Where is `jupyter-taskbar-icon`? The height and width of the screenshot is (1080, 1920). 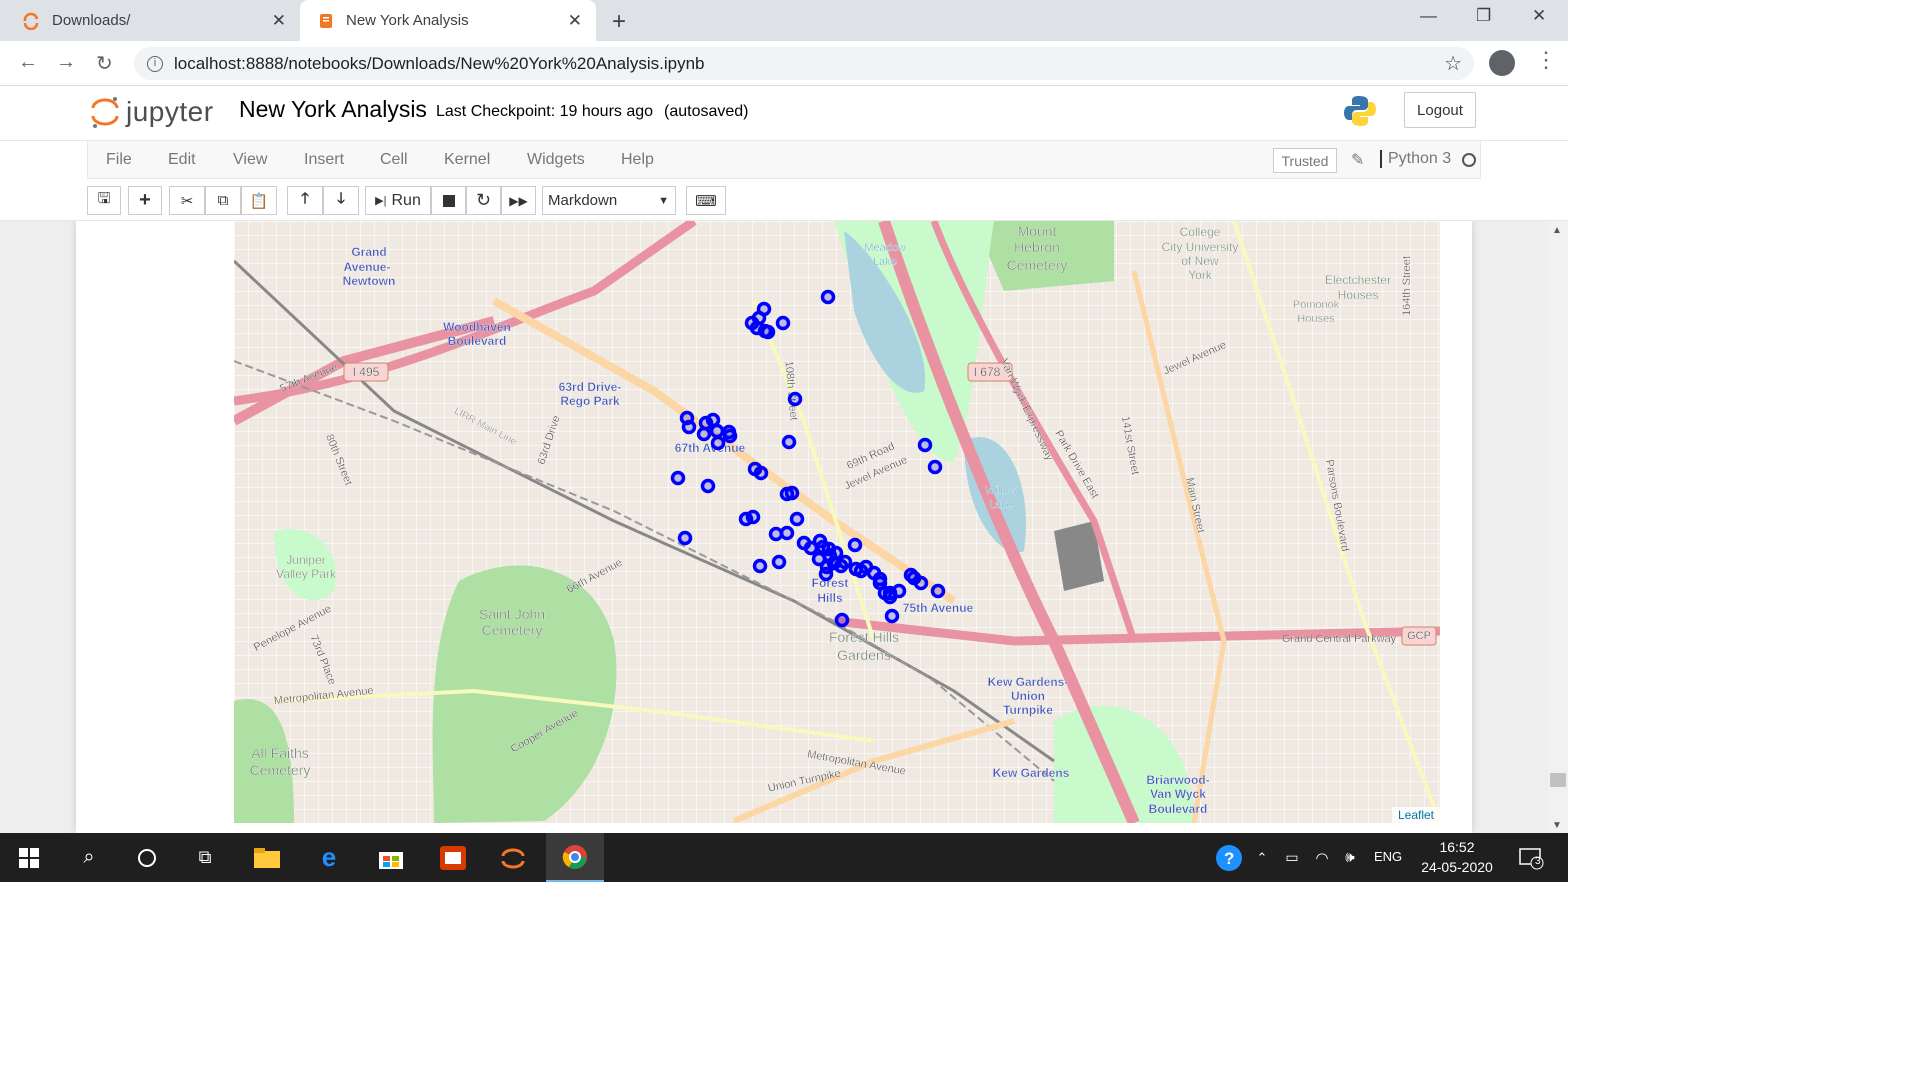
jupyter-taskbar-icon is located at coordinates (513, 857).